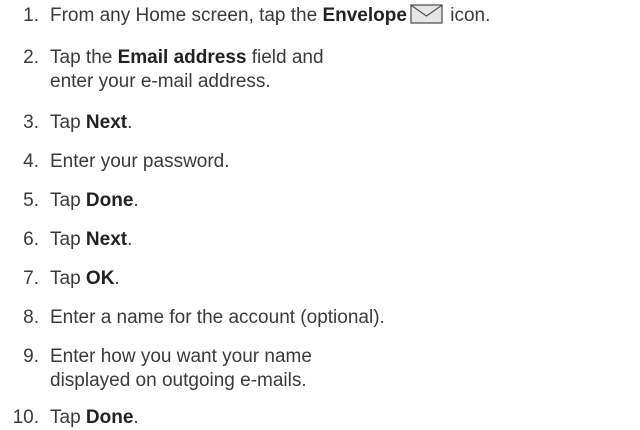 The height and width of the screenshot is (430, 640). Describe the element at coordinates (467, 15) in the screenshot. I see `step-text-after: icon.` at that location.